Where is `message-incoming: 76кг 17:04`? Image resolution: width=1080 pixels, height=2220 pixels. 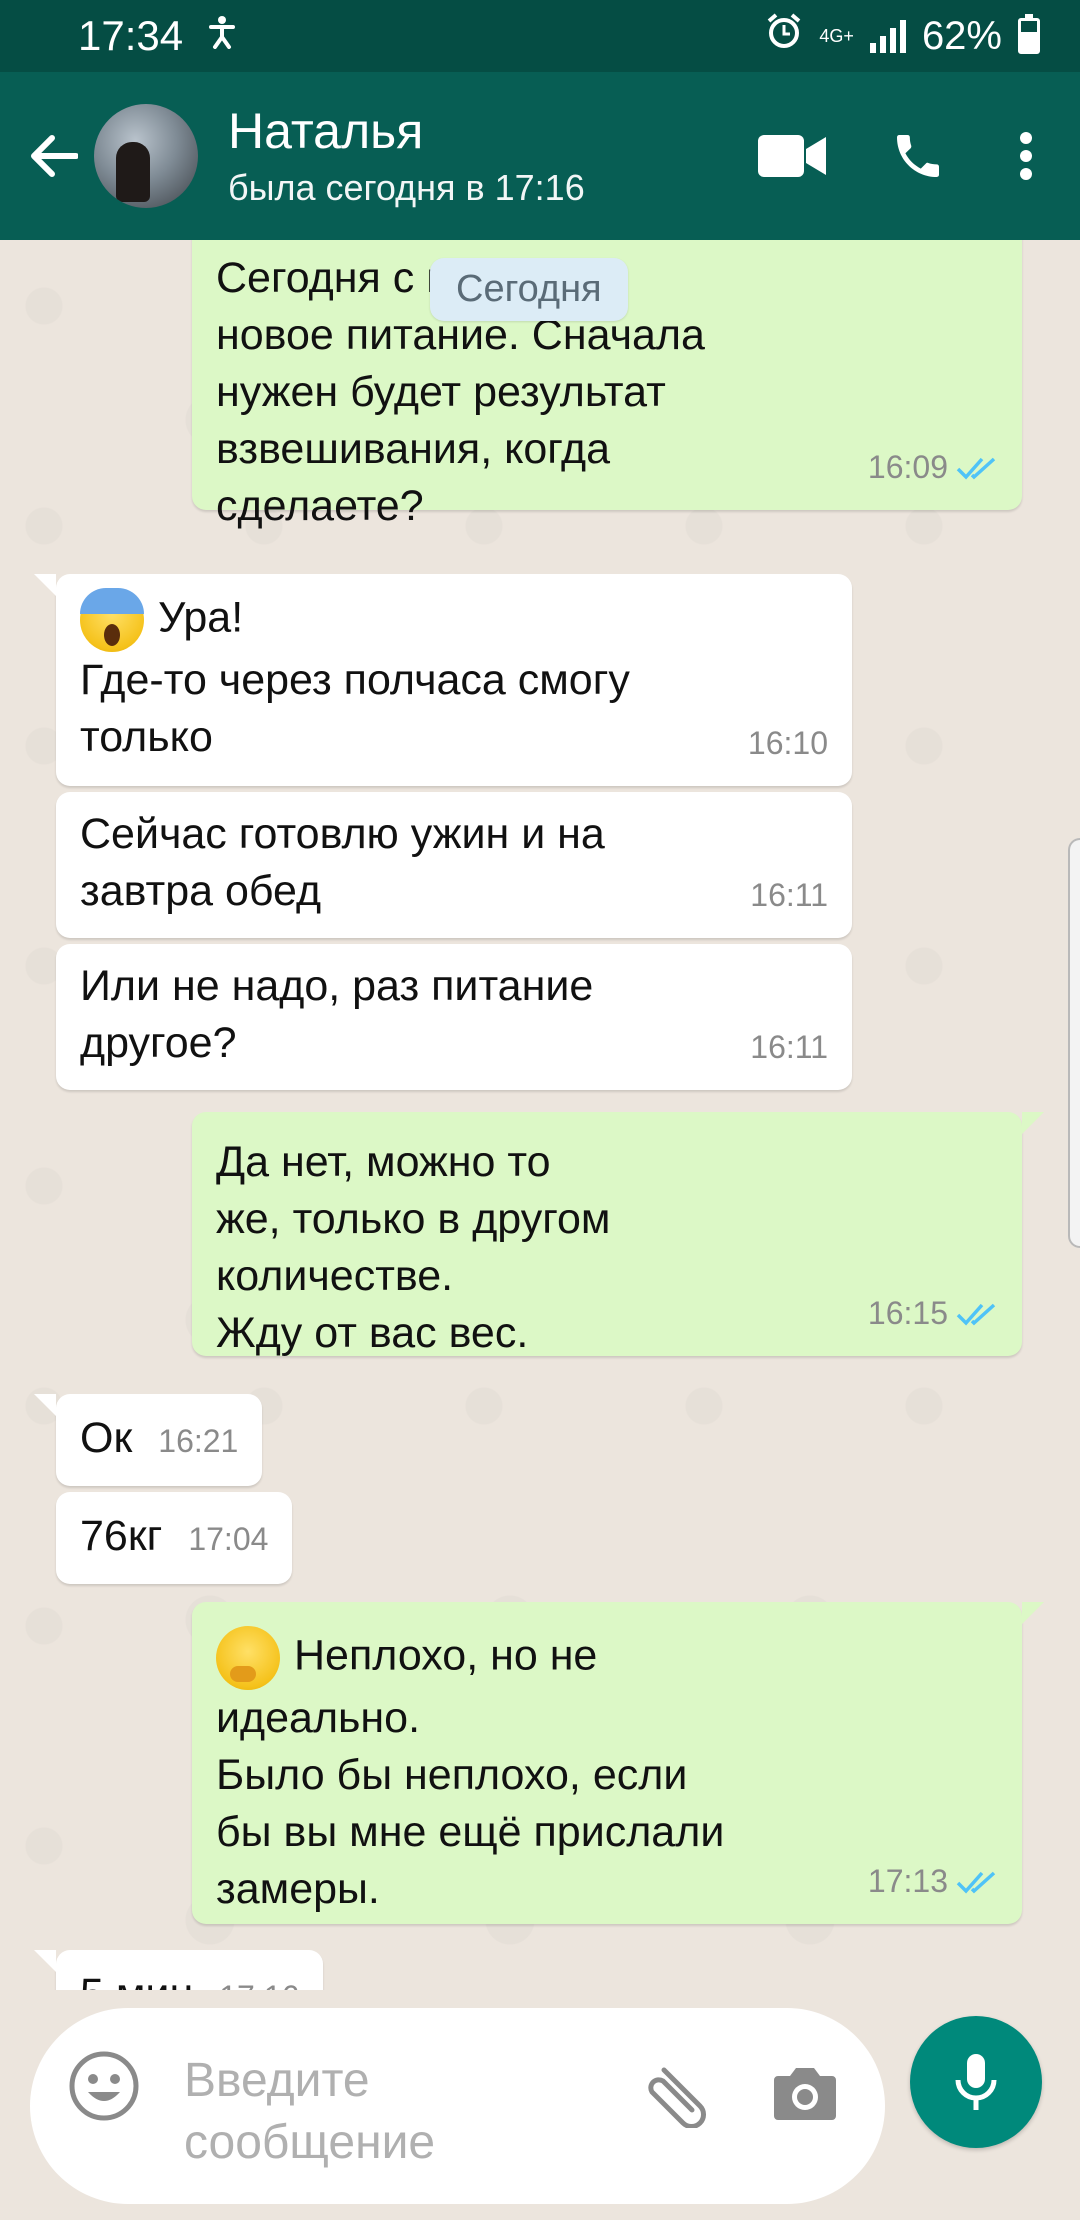 message-incoming: 76кг 17:04 is located at coordinates (174, 1538).